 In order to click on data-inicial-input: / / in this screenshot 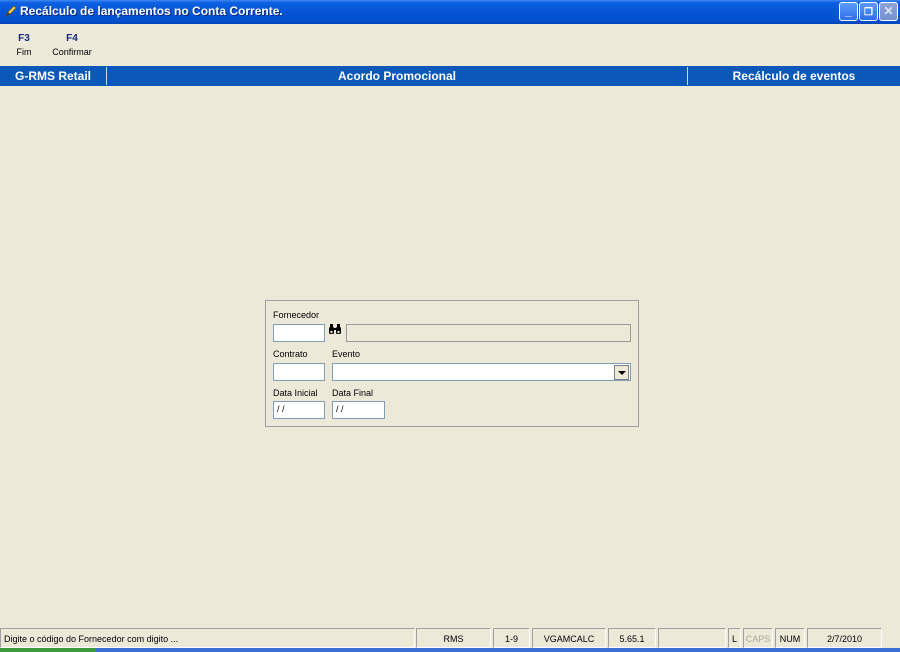, I will do `click(299, 410)`.